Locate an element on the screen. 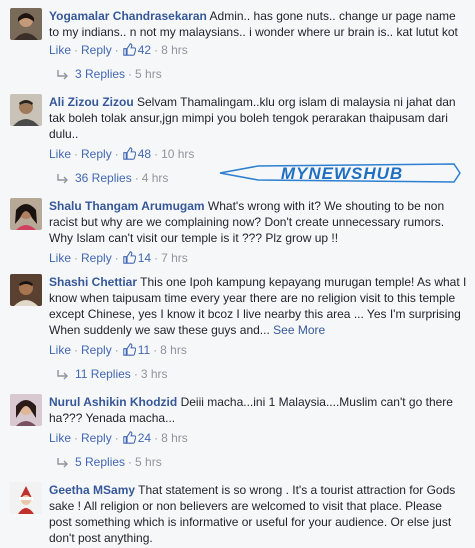  replies-link: 11 Replies · 3 hrs is located at coordinates (112, 374).